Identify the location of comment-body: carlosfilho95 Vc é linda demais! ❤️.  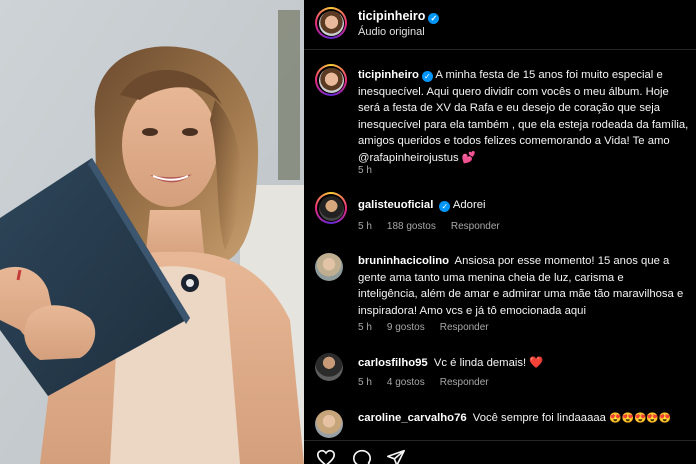
(522, 363).